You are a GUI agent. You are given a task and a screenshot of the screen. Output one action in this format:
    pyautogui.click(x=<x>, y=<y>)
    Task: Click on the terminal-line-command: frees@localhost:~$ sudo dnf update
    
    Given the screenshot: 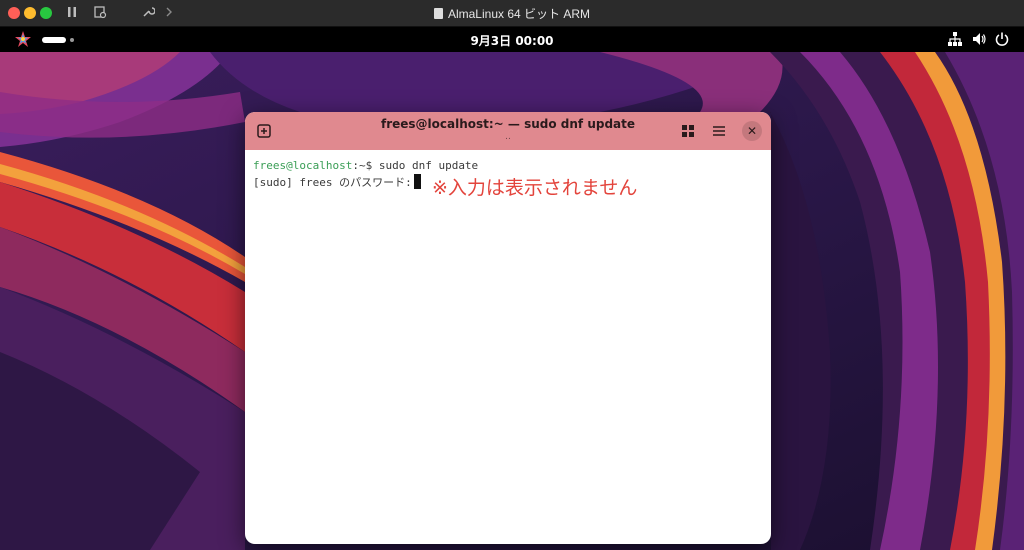 What is the action you would take?
    pyautogui.click(x=508, y=165)
    